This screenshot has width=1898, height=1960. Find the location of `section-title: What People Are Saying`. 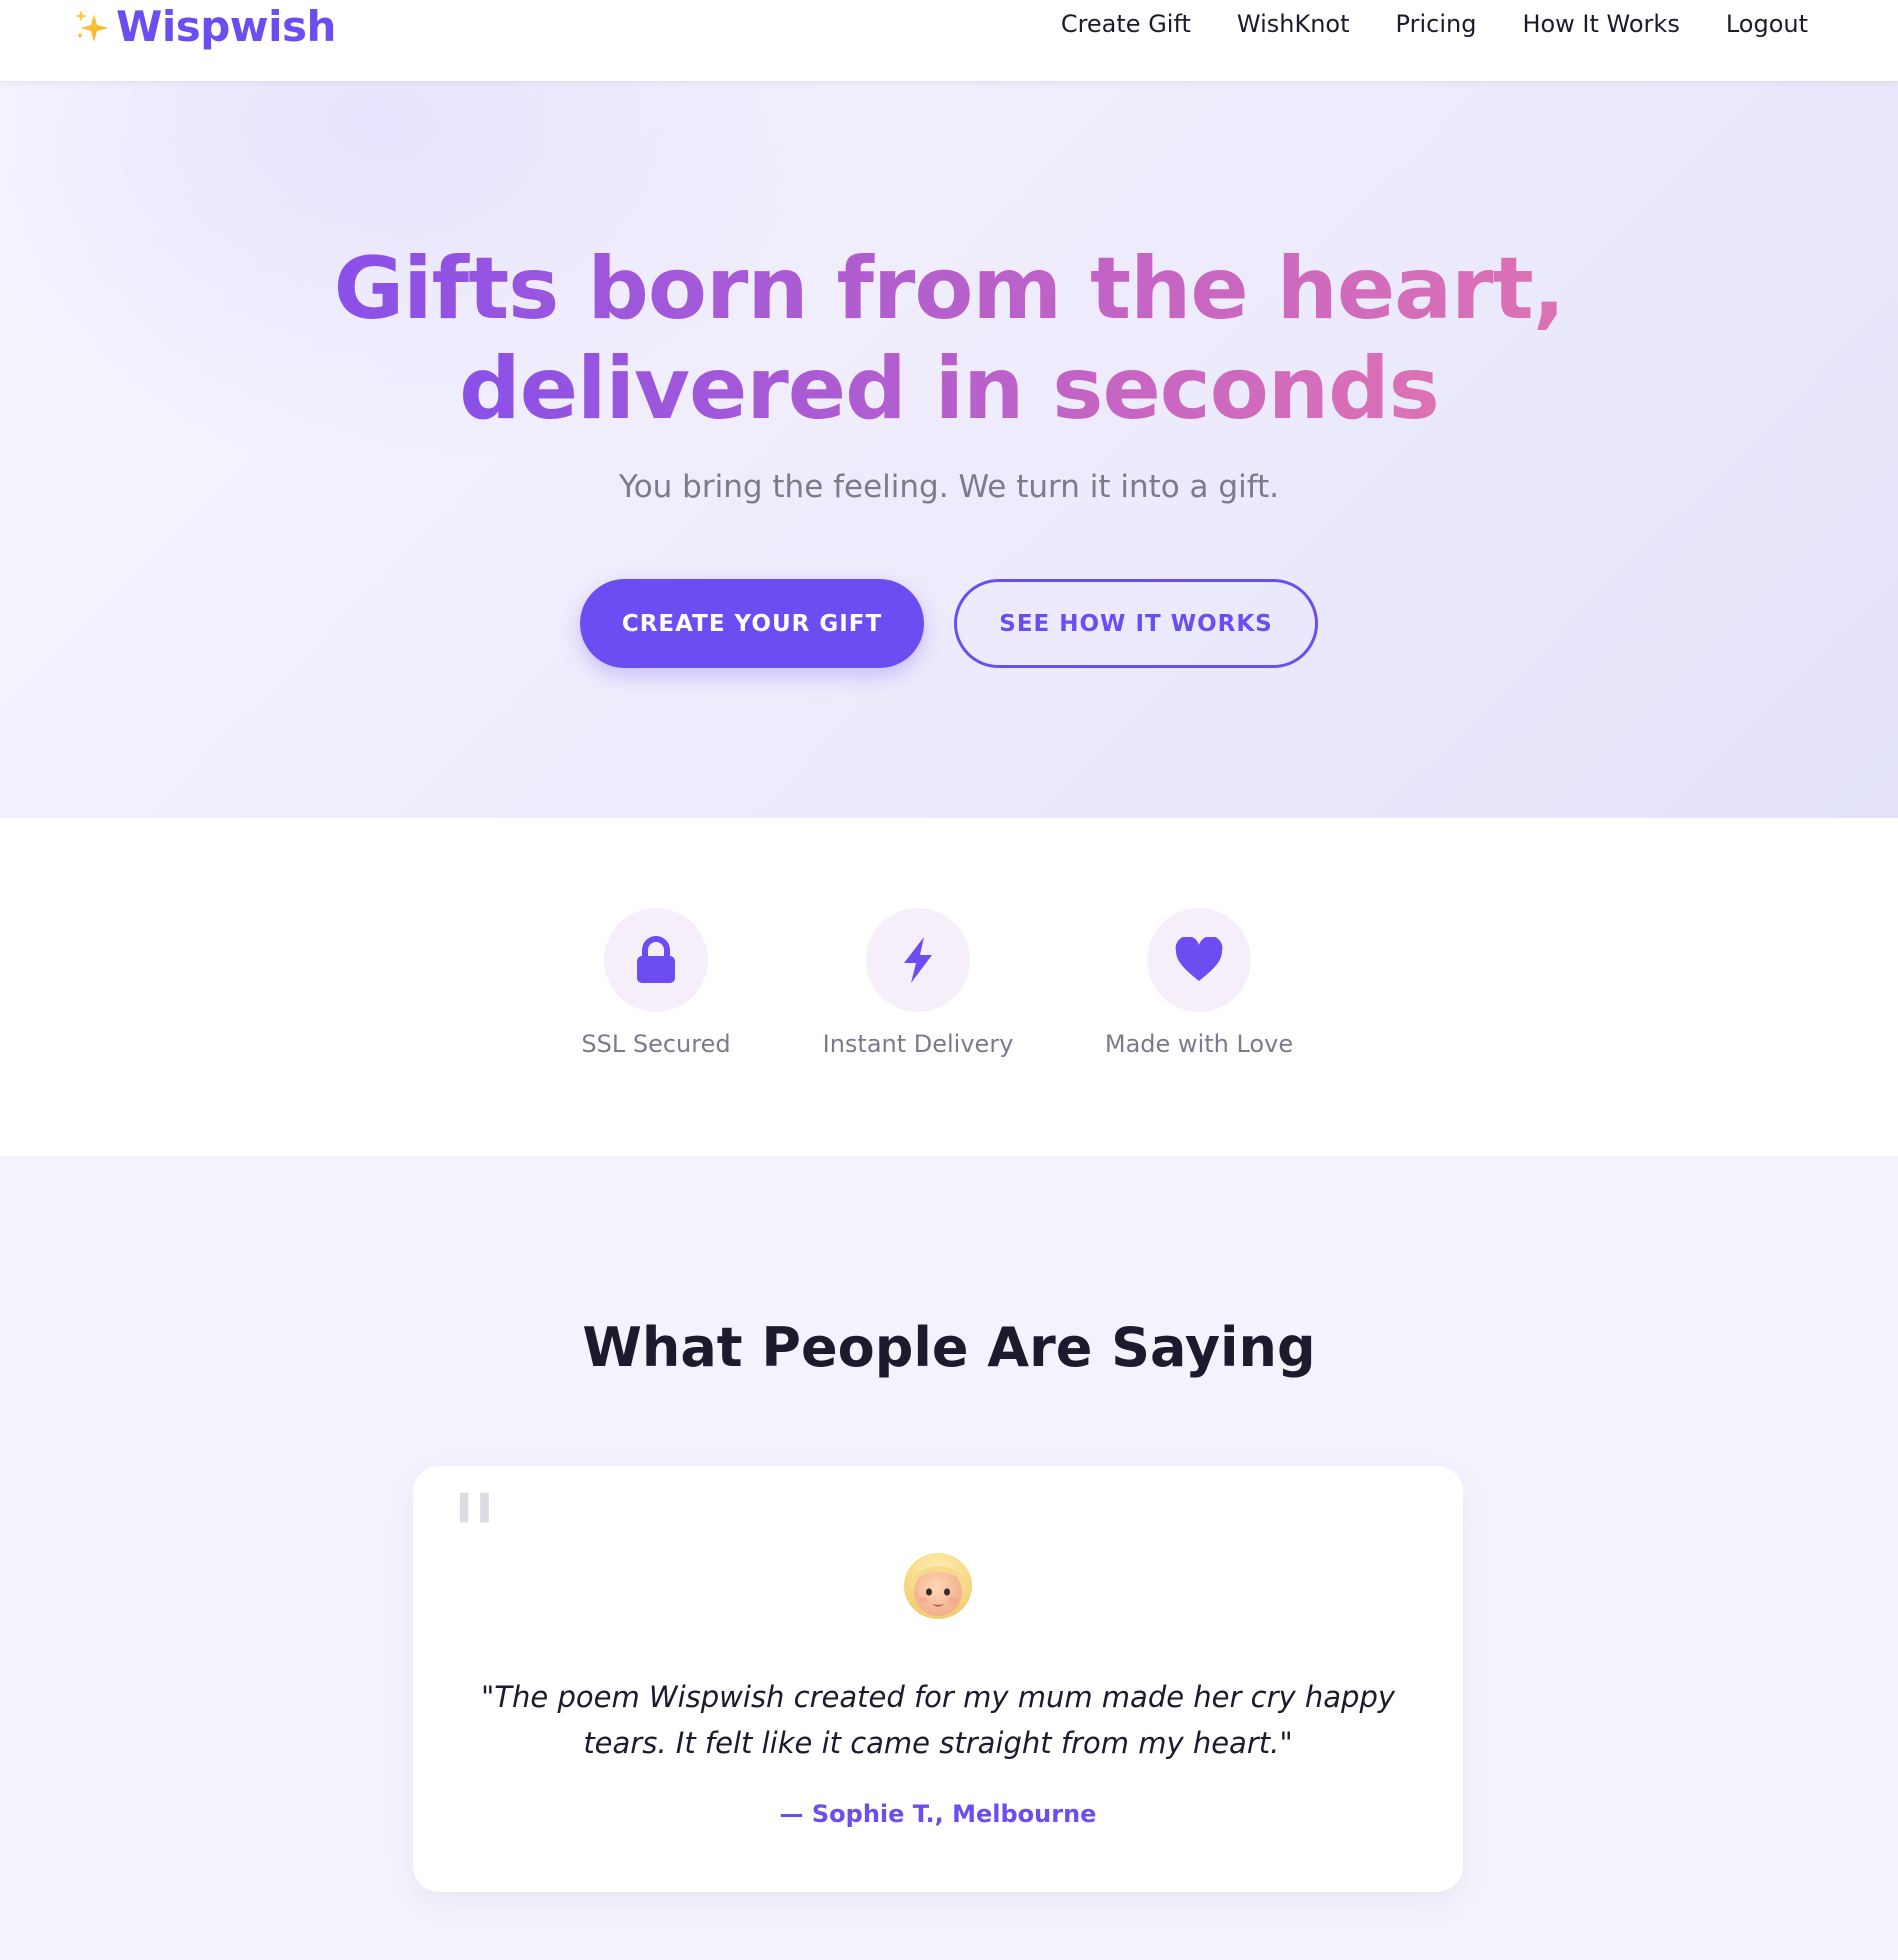

section-title: What People Are Saying is located at coordinates (949, 1347).